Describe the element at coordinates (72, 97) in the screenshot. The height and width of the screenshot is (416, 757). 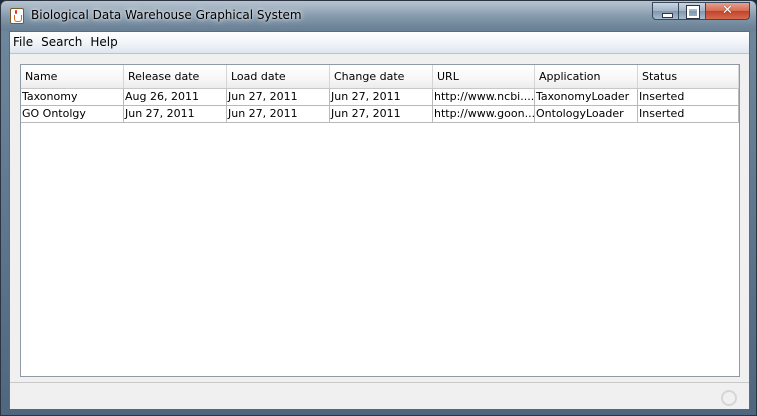
I see `table-cell: Taxonomy` at that location.